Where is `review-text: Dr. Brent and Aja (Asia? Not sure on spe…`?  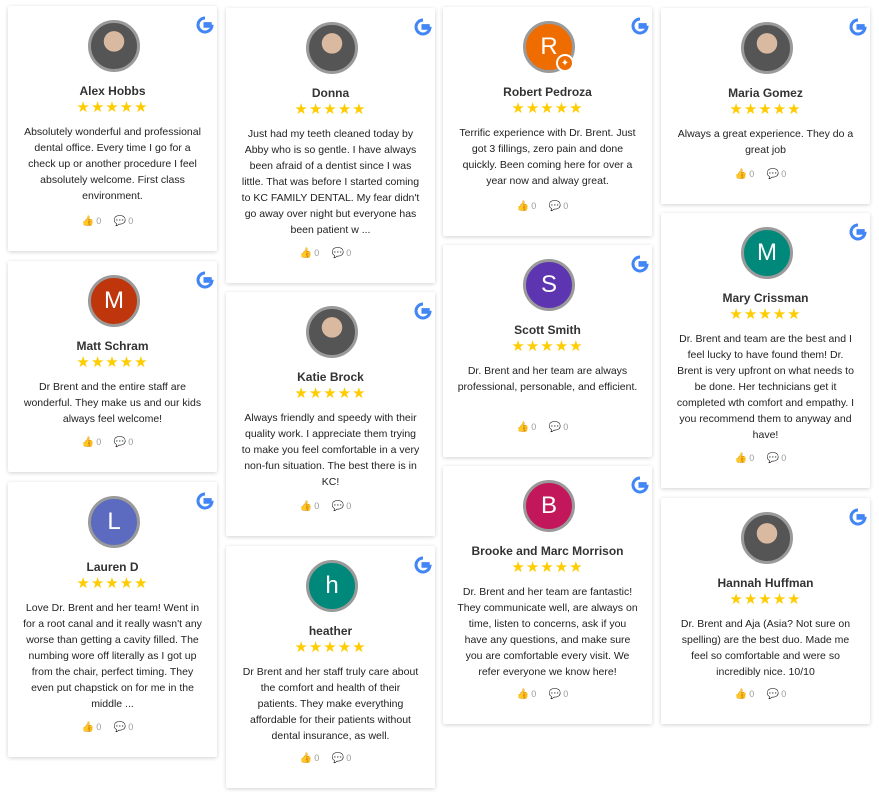
review-text: Dr. Brent and Aja (Asia? Not sure on spe… is located at coordinates (765, 648).